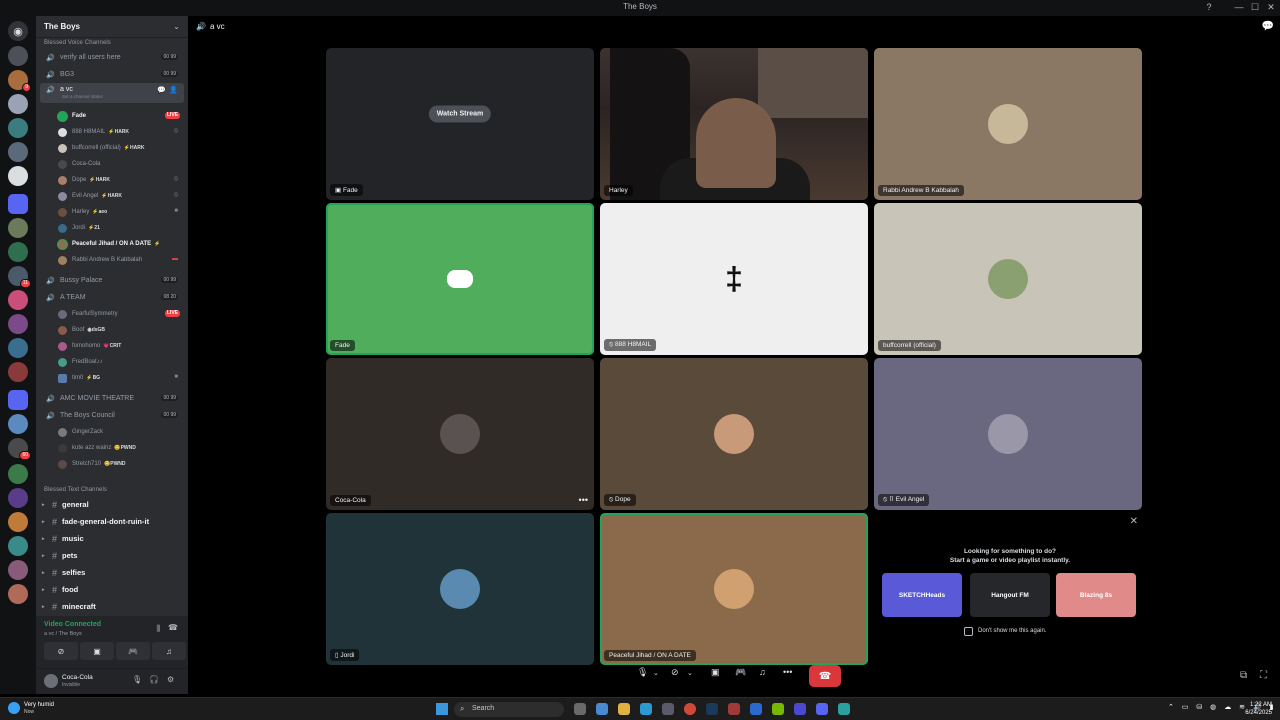 The height and width of the screenshot is (720, 1280). Describe the element at coordinates (778, 709) in the screenshot. I see `nvidia-icon` at that location.